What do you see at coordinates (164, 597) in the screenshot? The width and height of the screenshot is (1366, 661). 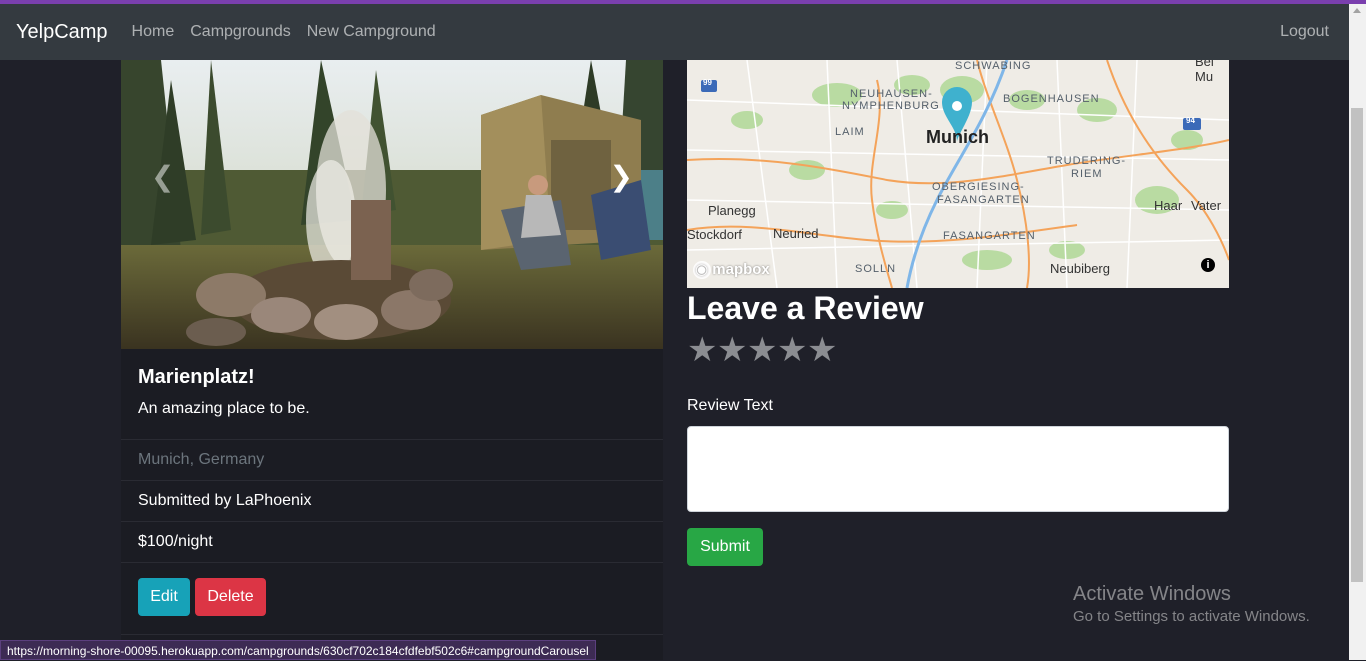 I see `edit-button: Edit` at bounding box center [164, 597].